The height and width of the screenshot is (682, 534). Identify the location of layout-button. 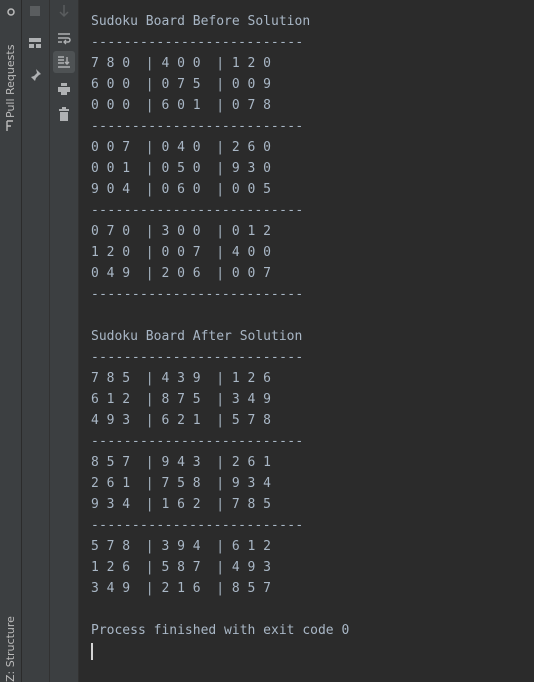
(35, 43).